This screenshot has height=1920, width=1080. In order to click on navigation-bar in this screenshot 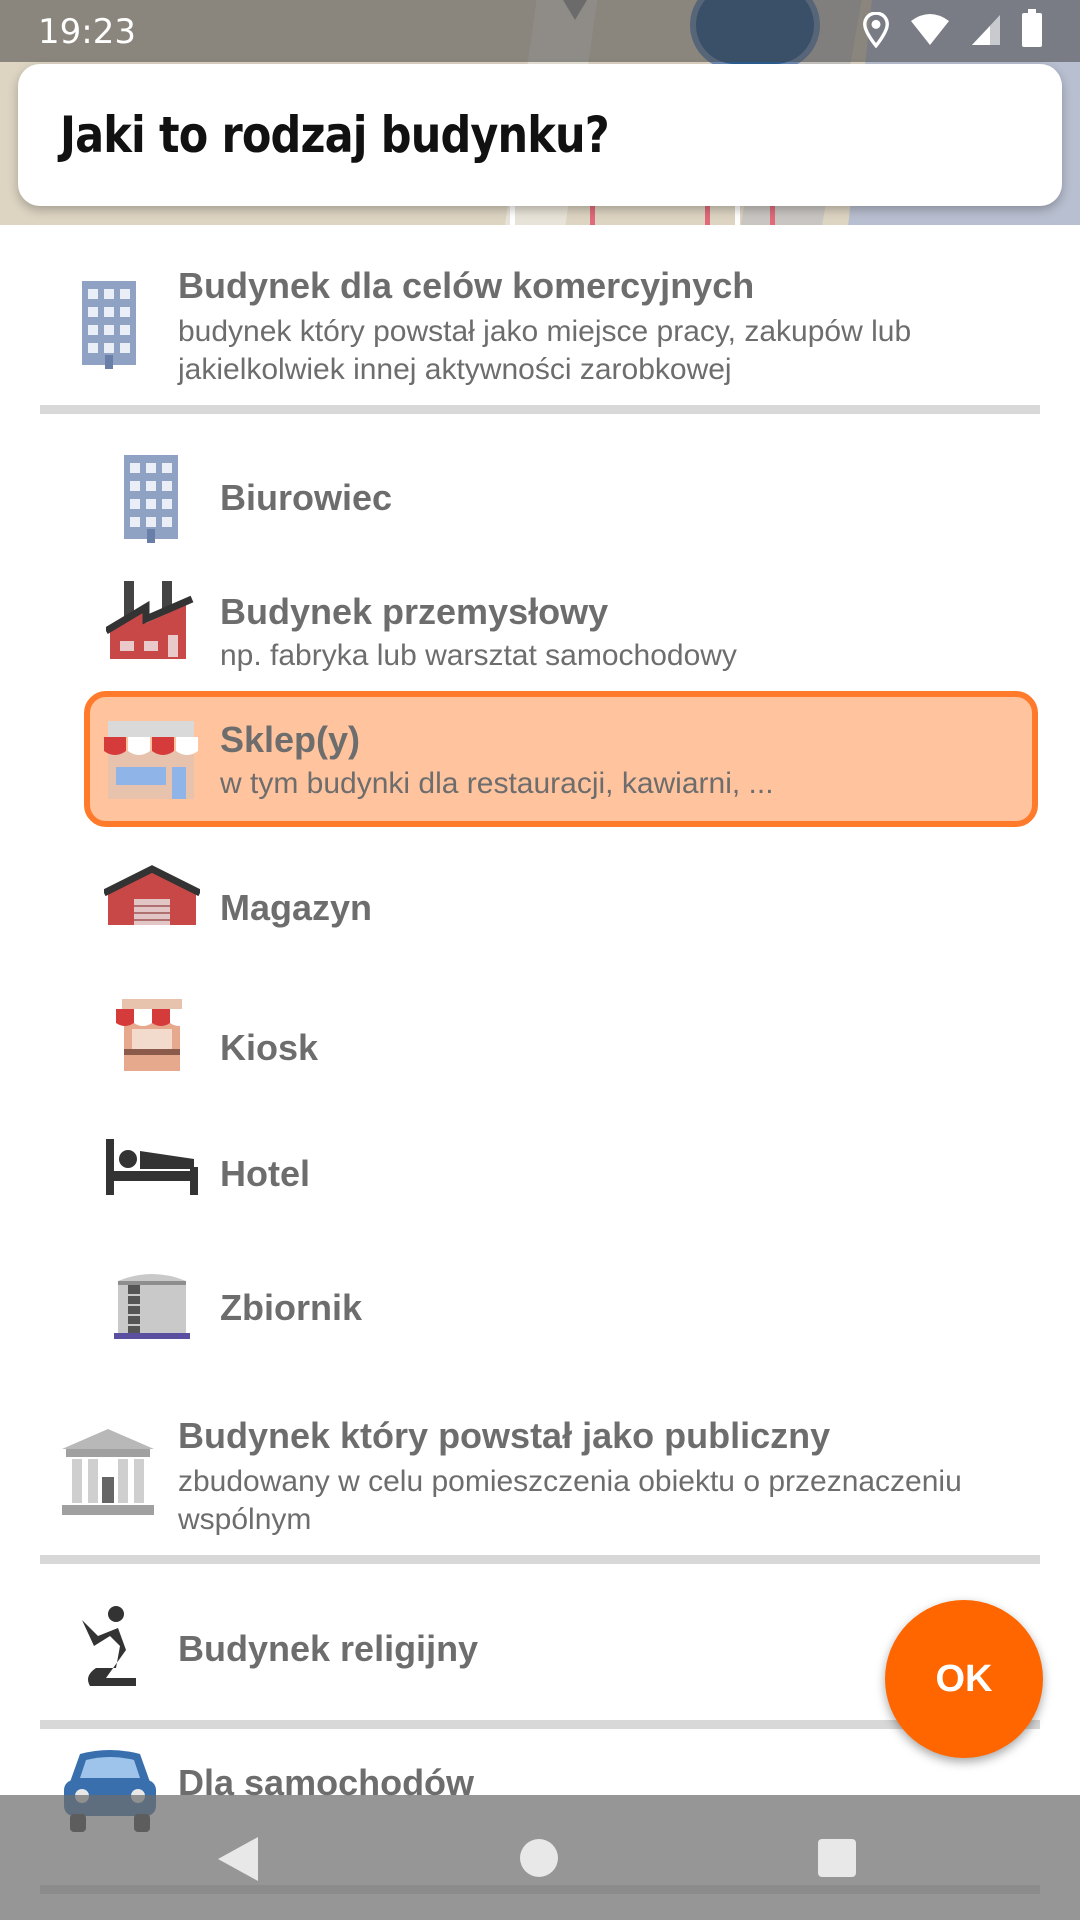, I will do `click(540, 1857)`.